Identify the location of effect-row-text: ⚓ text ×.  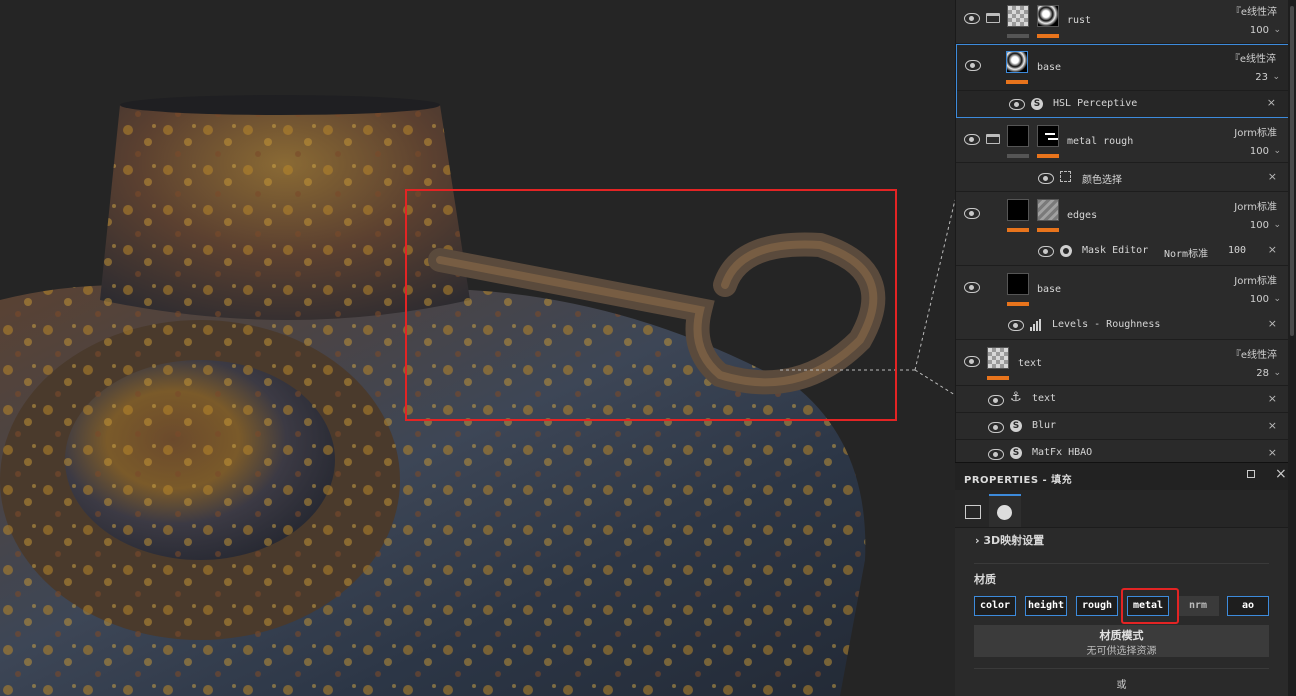
(1122, 399).